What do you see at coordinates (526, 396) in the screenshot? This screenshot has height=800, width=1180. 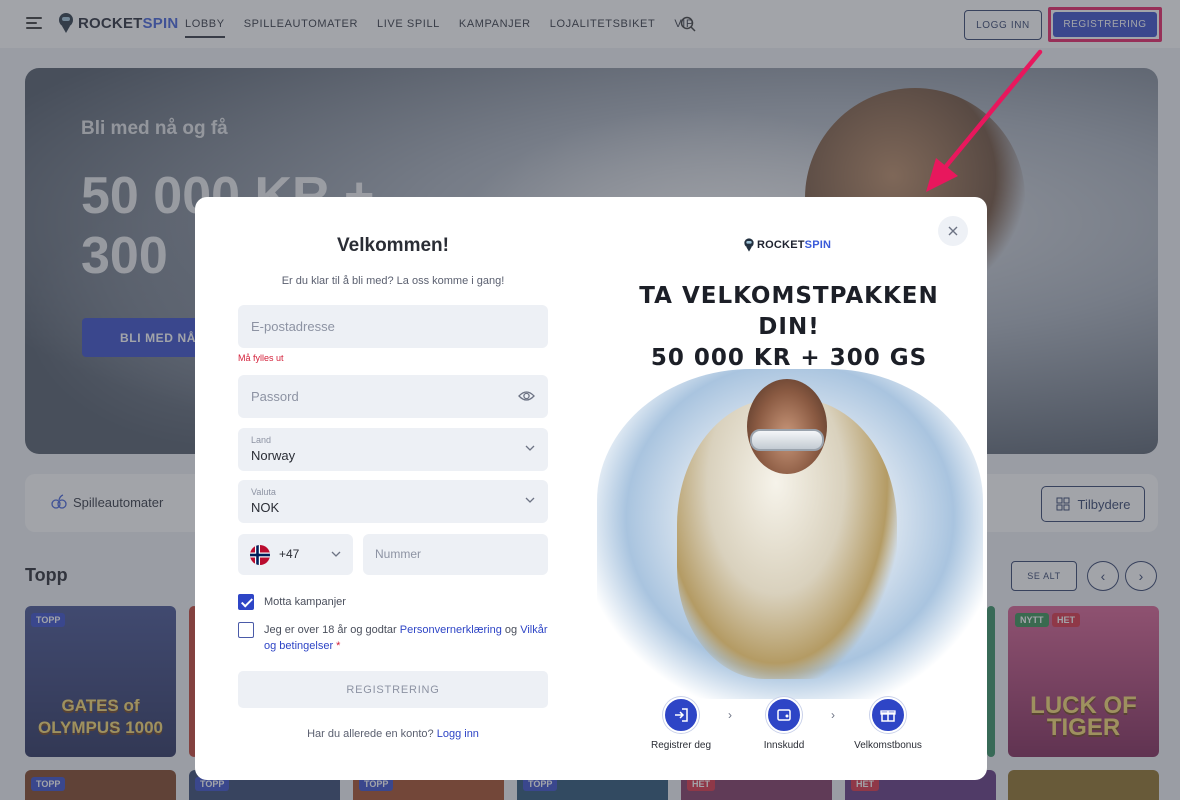 I see `show-password-eye-icon` at bounding box center [526, 396].